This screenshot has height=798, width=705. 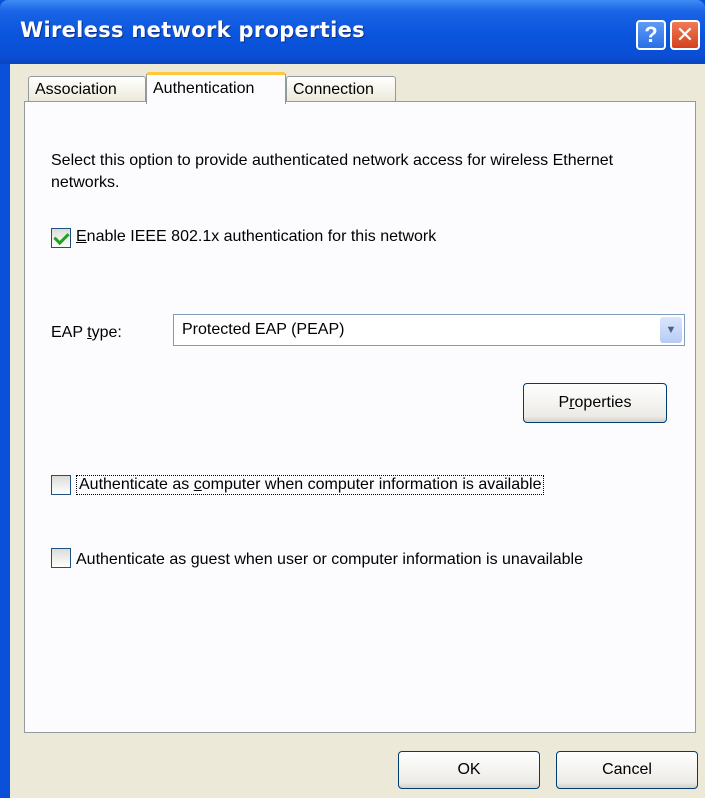 What do you see at coordinates (671, 330) in the screenshot?
I see `chevron-down-icon: ▼` at bounding box center [671, 330].